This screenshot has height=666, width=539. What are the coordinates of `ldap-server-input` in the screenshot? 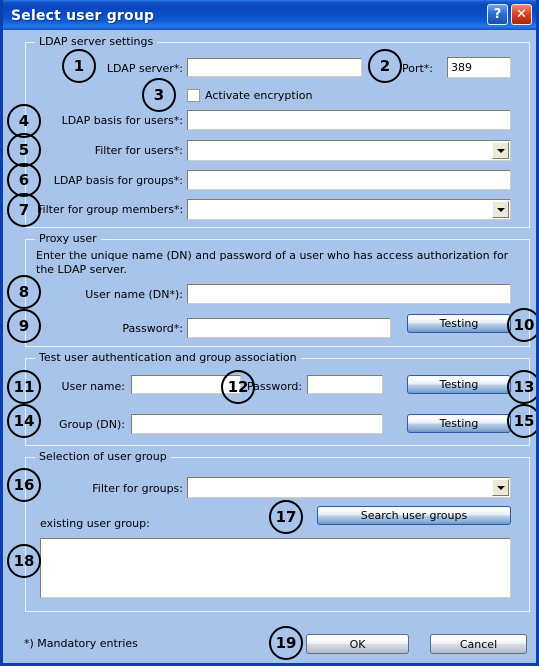 It's located at (274, 67).